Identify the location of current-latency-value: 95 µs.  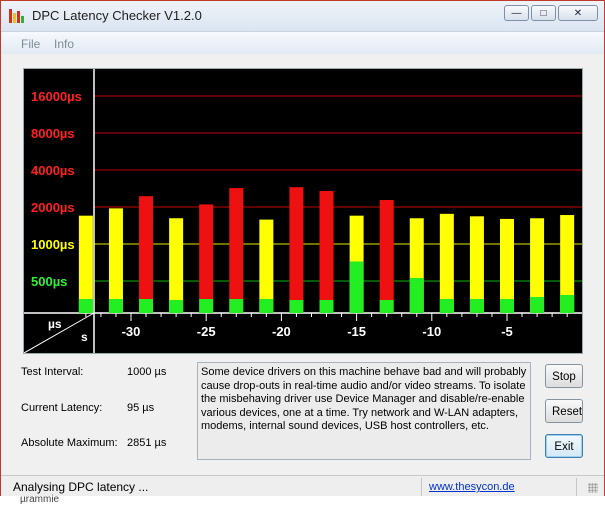
(141, 408).